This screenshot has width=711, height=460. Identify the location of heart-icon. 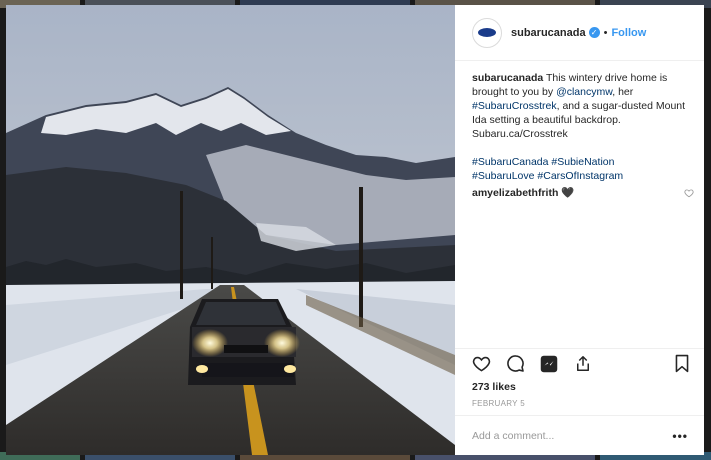
(481, 364).